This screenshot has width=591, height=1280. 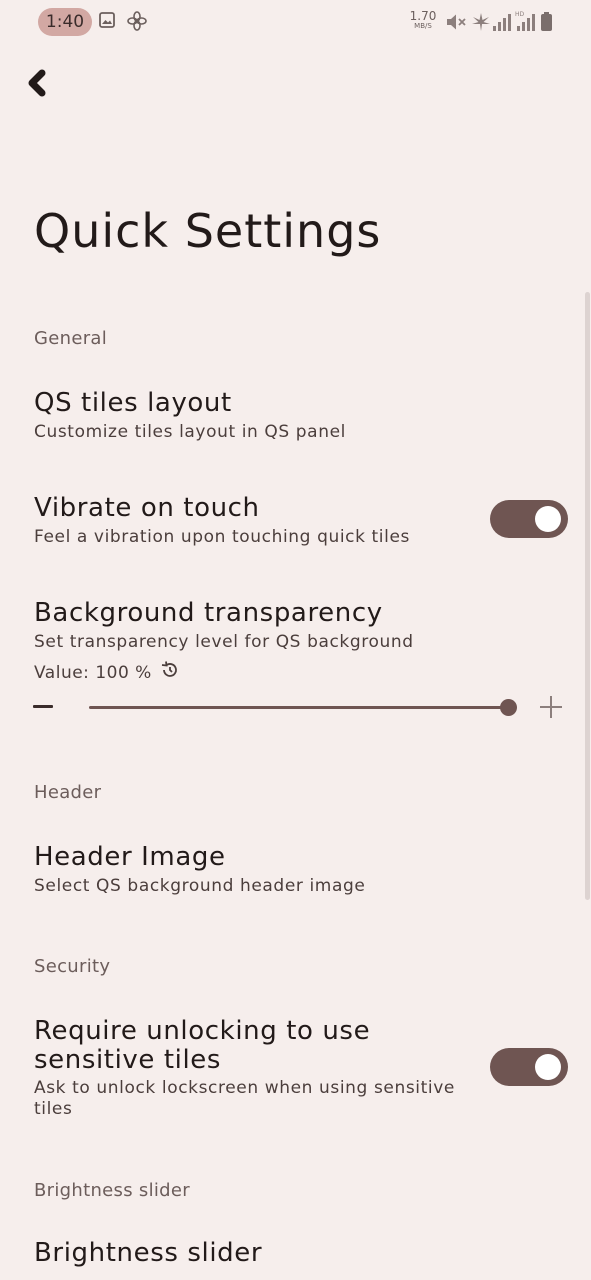 What do you see at coordinates (295, 22) in the screenshot?
I see `status-bar: 1:40 1.70 MB/S HD` at bounding box center [295, 22].